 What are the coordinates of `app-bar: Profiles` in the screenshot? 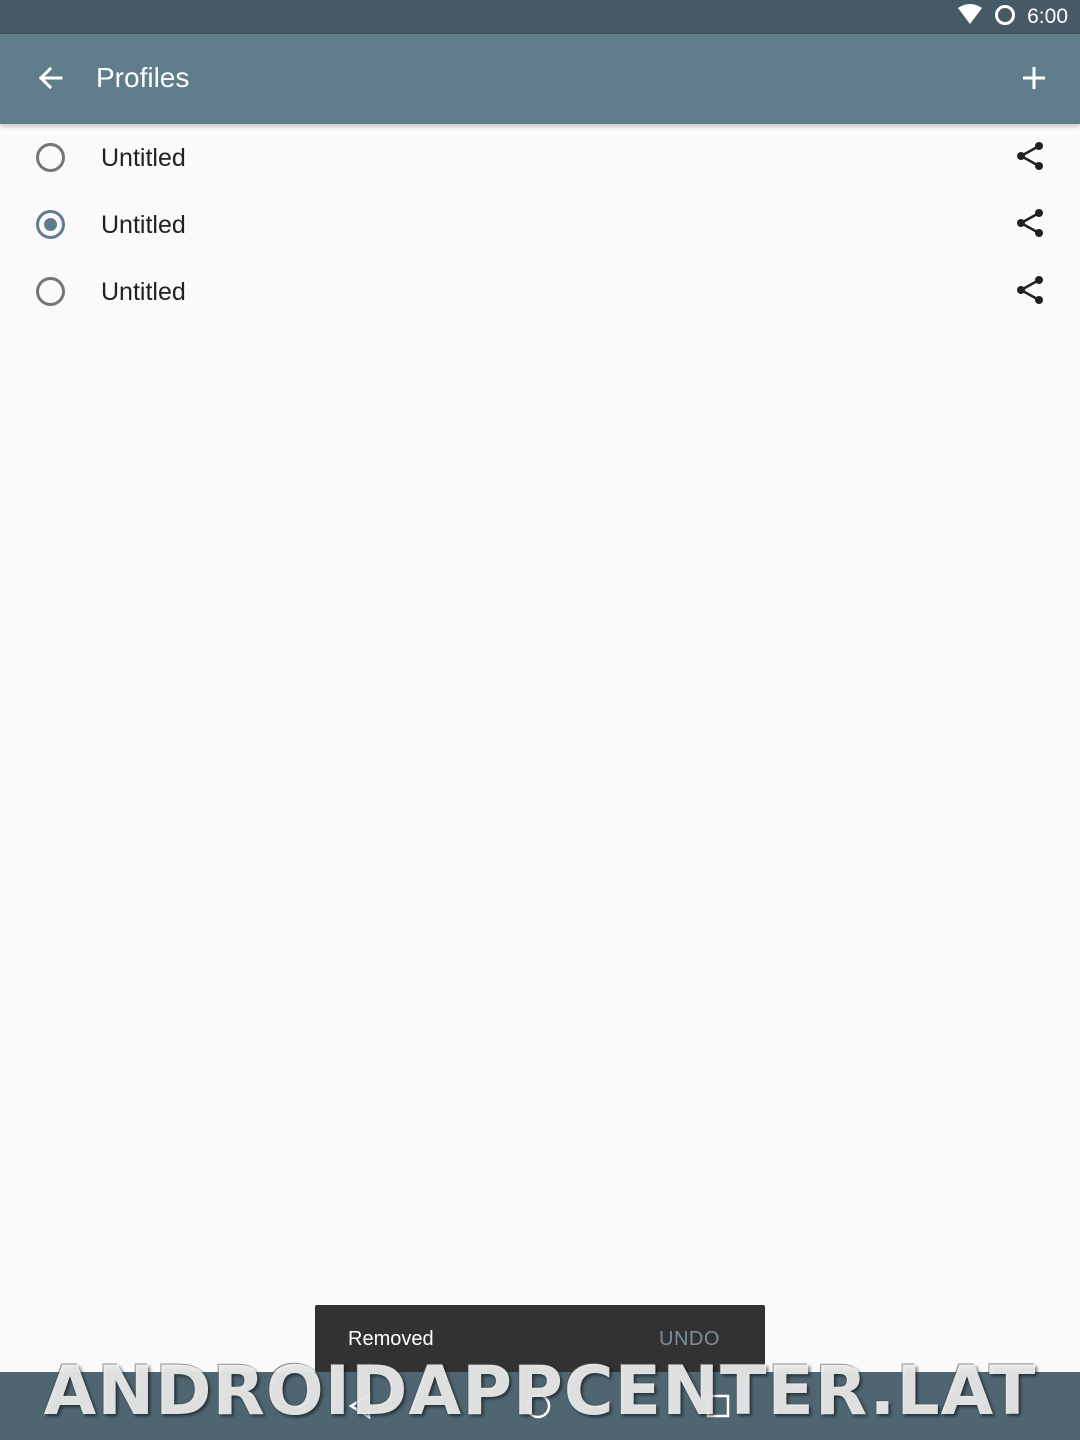 It's located at (540, 79).